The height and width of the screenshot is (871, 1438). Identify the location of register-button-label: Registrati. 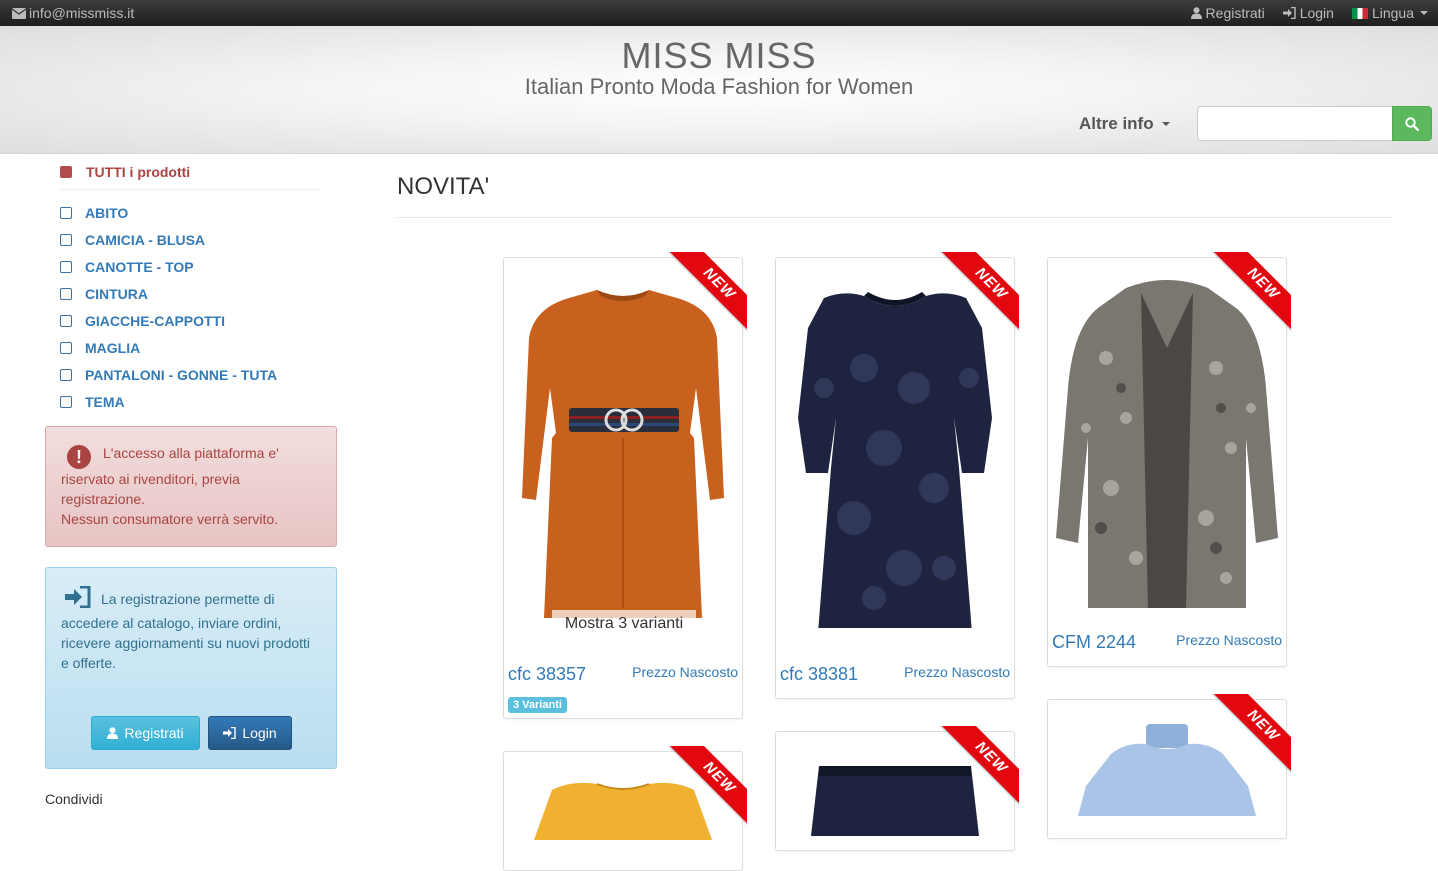
(154, 733).